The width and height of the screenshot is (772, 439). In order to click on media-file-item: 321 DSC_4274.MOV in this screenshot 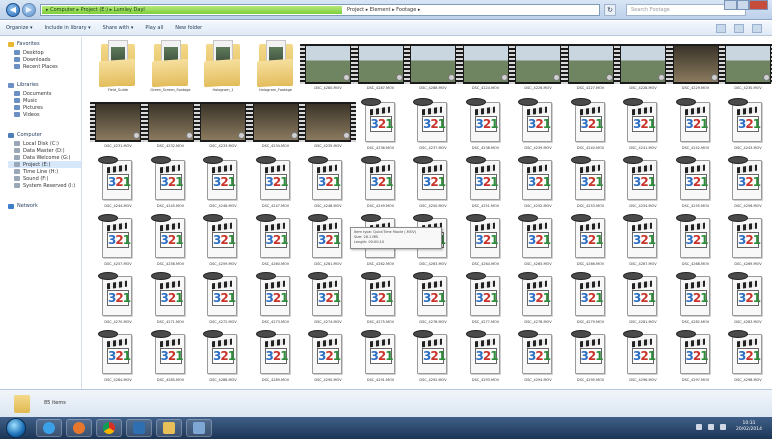, I will do `click(328, 301)`.